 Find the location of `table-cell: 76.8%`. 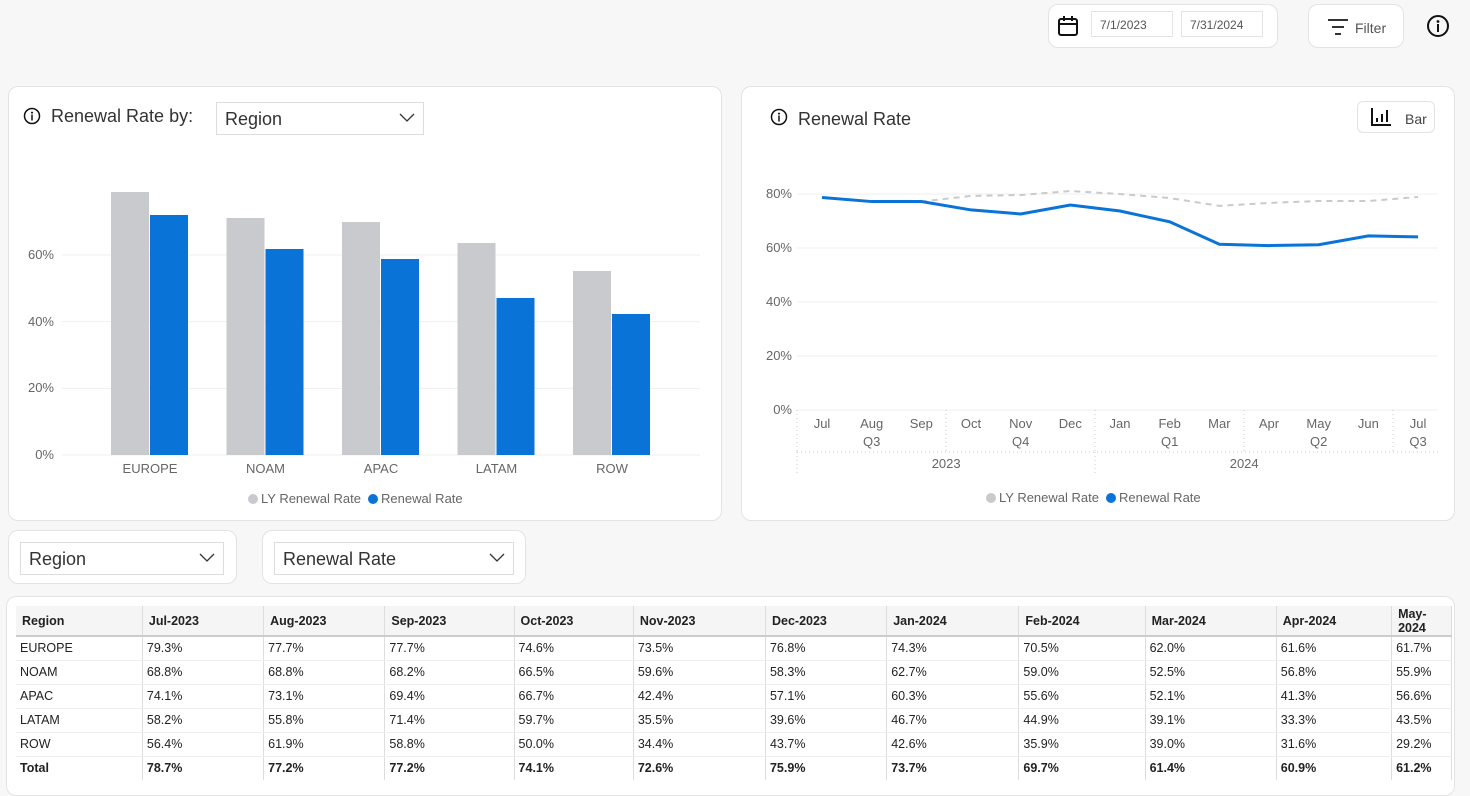

table-cell: 76.8% is located at coordinates (825, 648).